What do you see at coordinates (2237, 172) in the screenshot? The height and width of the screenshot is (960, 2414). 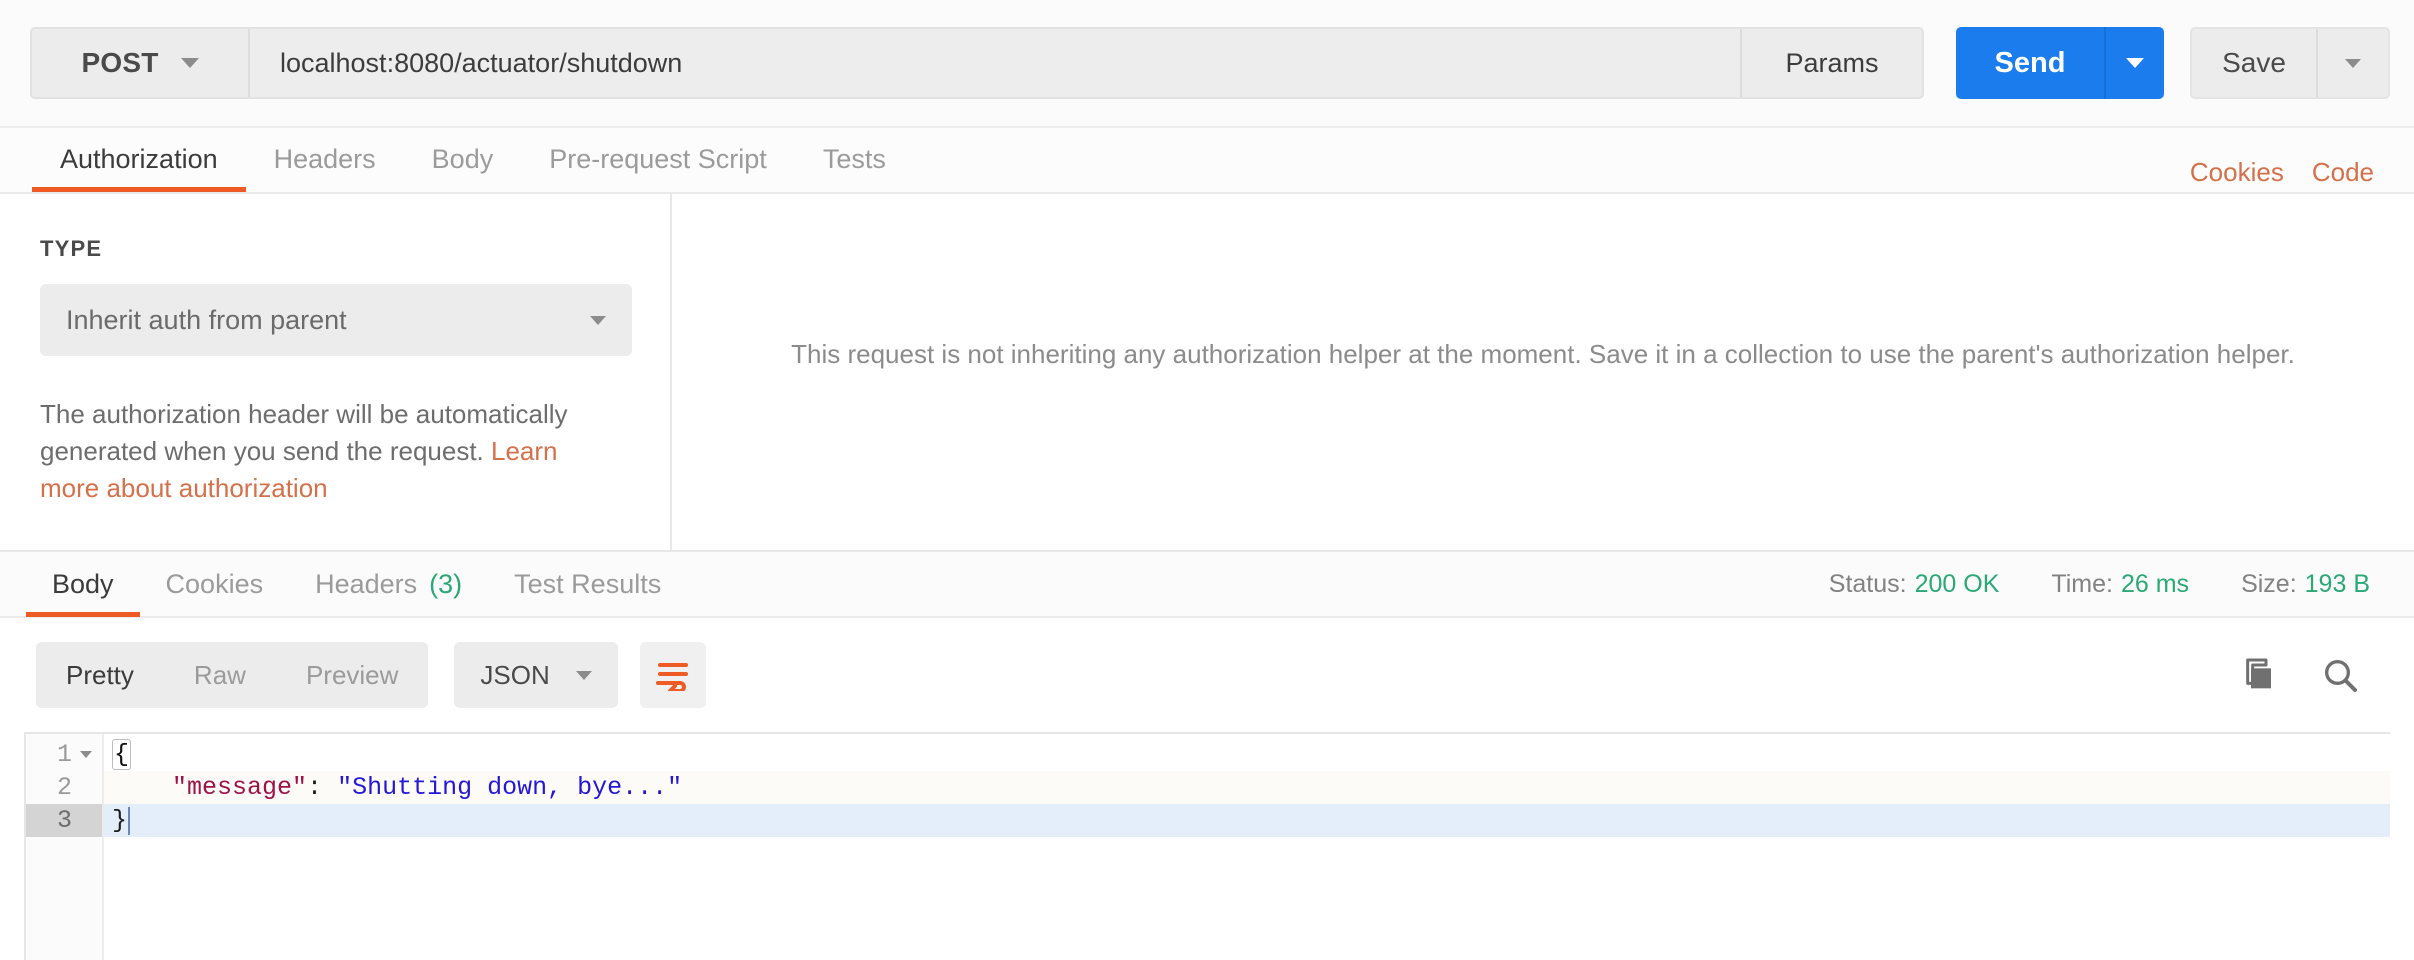 I see `cookies-link: Cookies` at bounding box center [2237, 172].